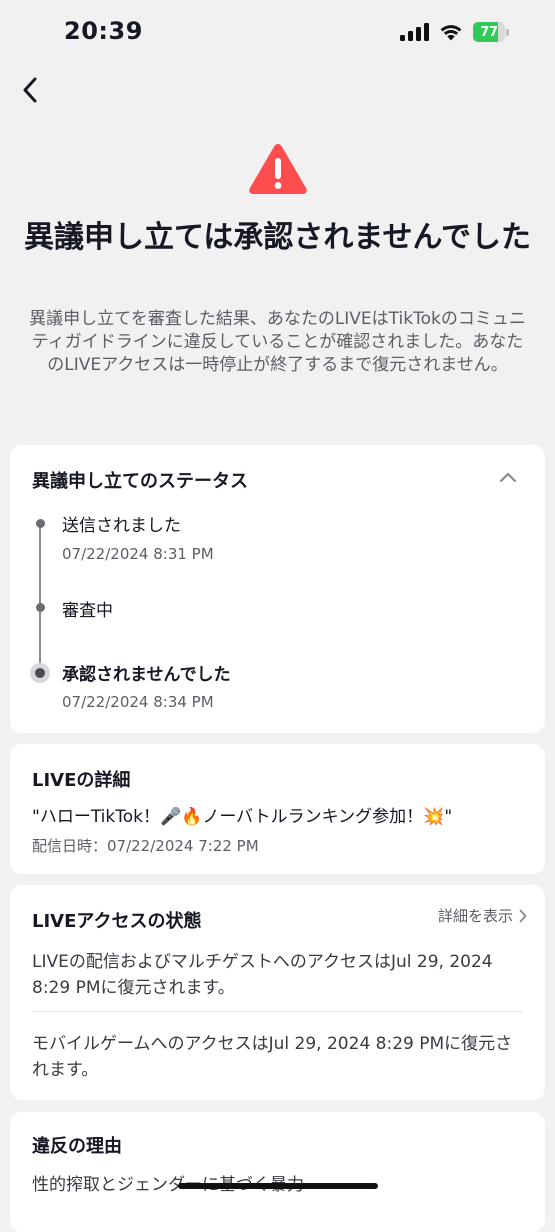 Image resolution: width=555 pixels, height=1232 pixels. I want to click on violation-reason-card: 違反の理由 性的搾取とジェンダーに基づく暴力, so click(277, 1172).